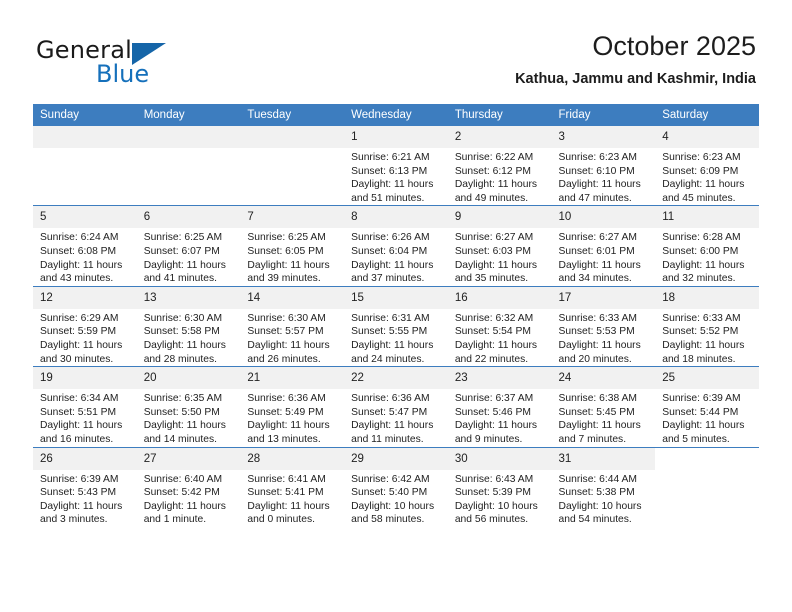 The image size is (792, 612). Describe the element at coordinates (491, 279) in the screenshot. I see `daylight-duration-line2: and 35 minutes.` at that location.